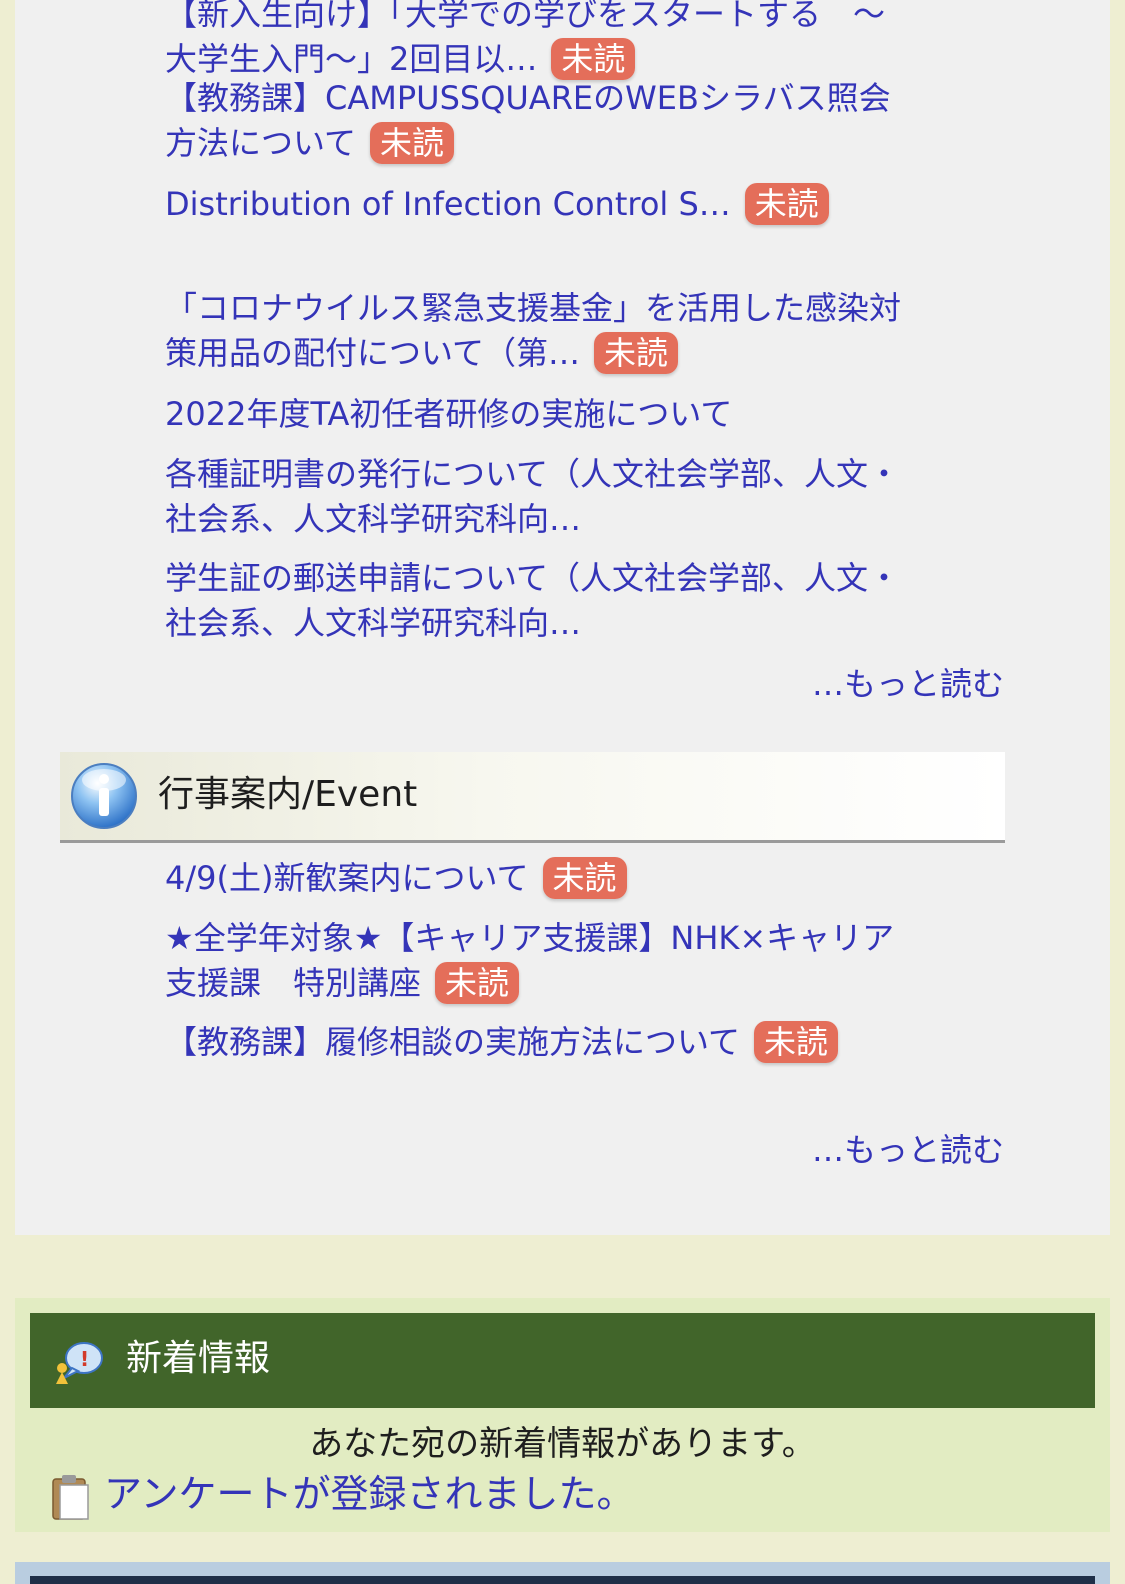 The height and width of the screenshot is (1584, 1125). What do you see at coordinates (908, 1150) in the screenshot?
I see `event-read-more-link: …もっと読む` at bounding box center [908, 1150].